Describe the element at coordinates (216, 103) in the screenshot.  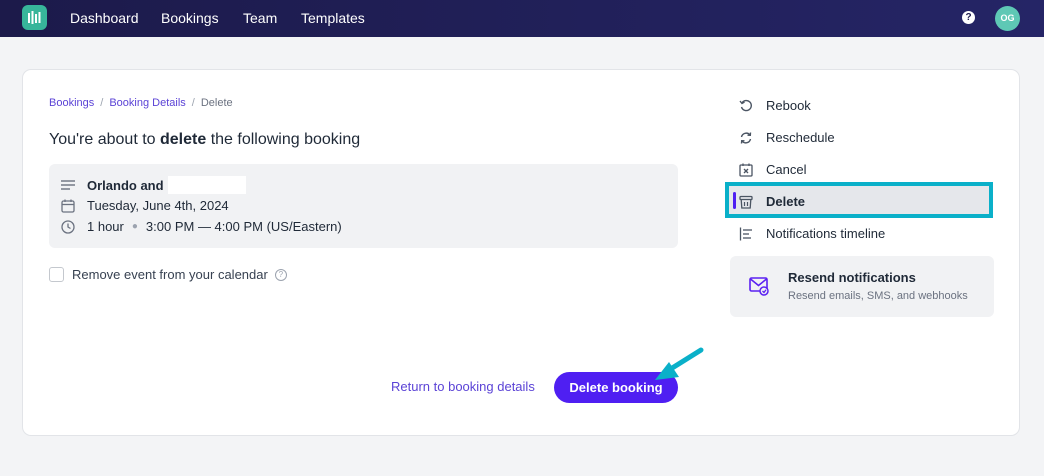
I see `breadcrumb-delete: Delete` at that location.